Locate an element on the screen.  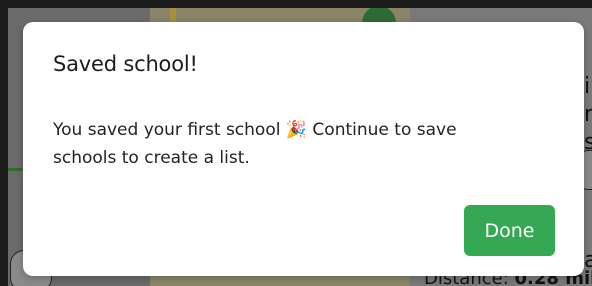
panel-text-fragment: n is located at coordinates (588, 114).